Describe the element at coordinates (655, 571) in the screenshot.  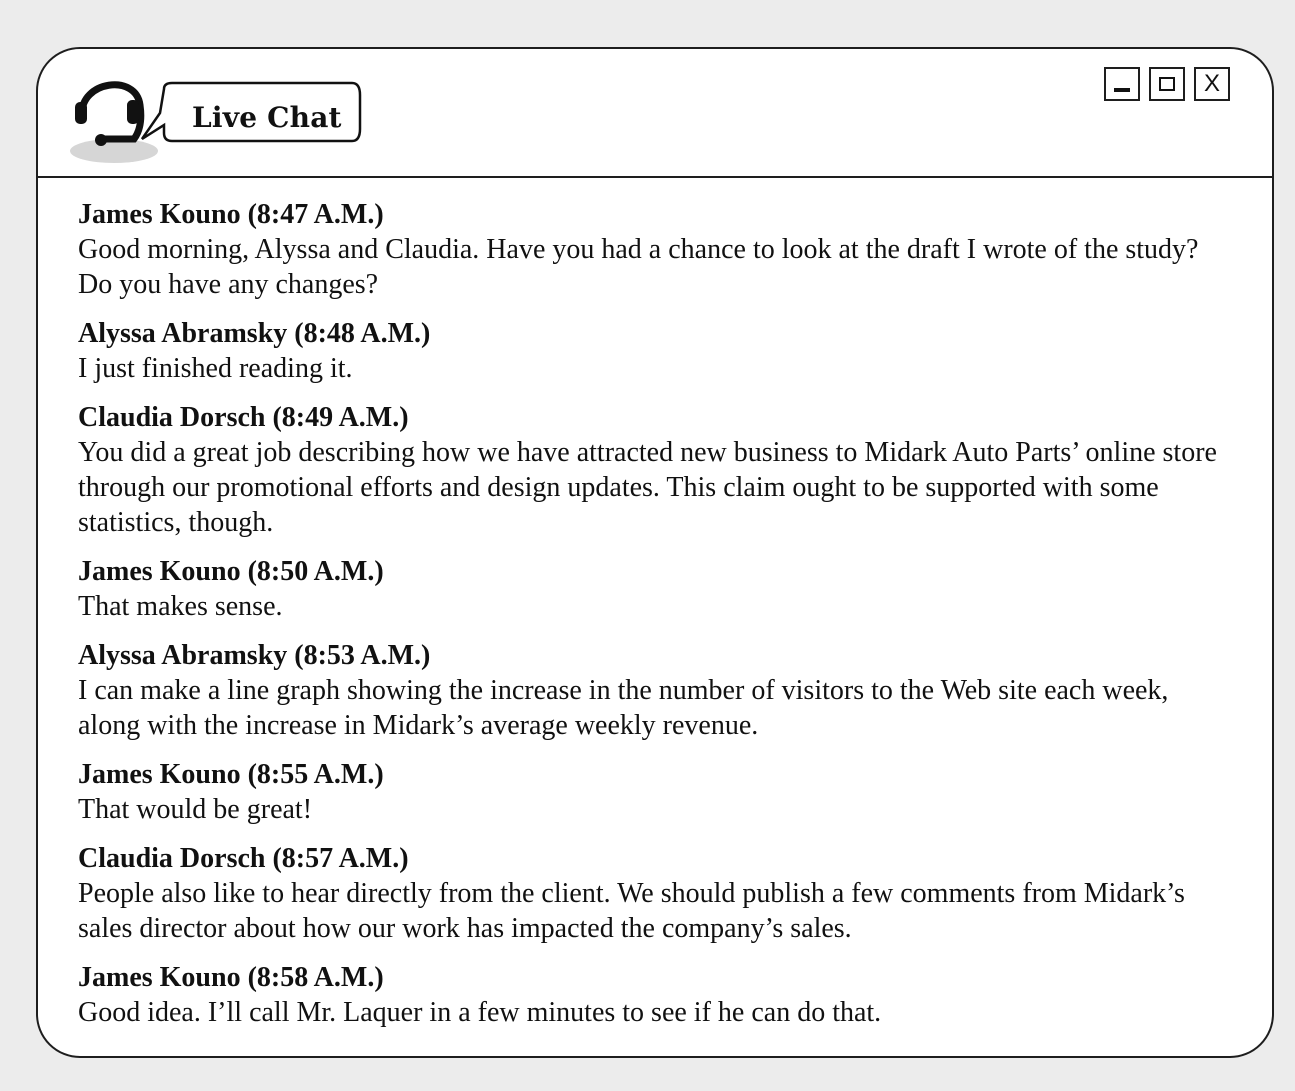
I see `message-header: James Kouno (8:50 A.M.)` at that location.